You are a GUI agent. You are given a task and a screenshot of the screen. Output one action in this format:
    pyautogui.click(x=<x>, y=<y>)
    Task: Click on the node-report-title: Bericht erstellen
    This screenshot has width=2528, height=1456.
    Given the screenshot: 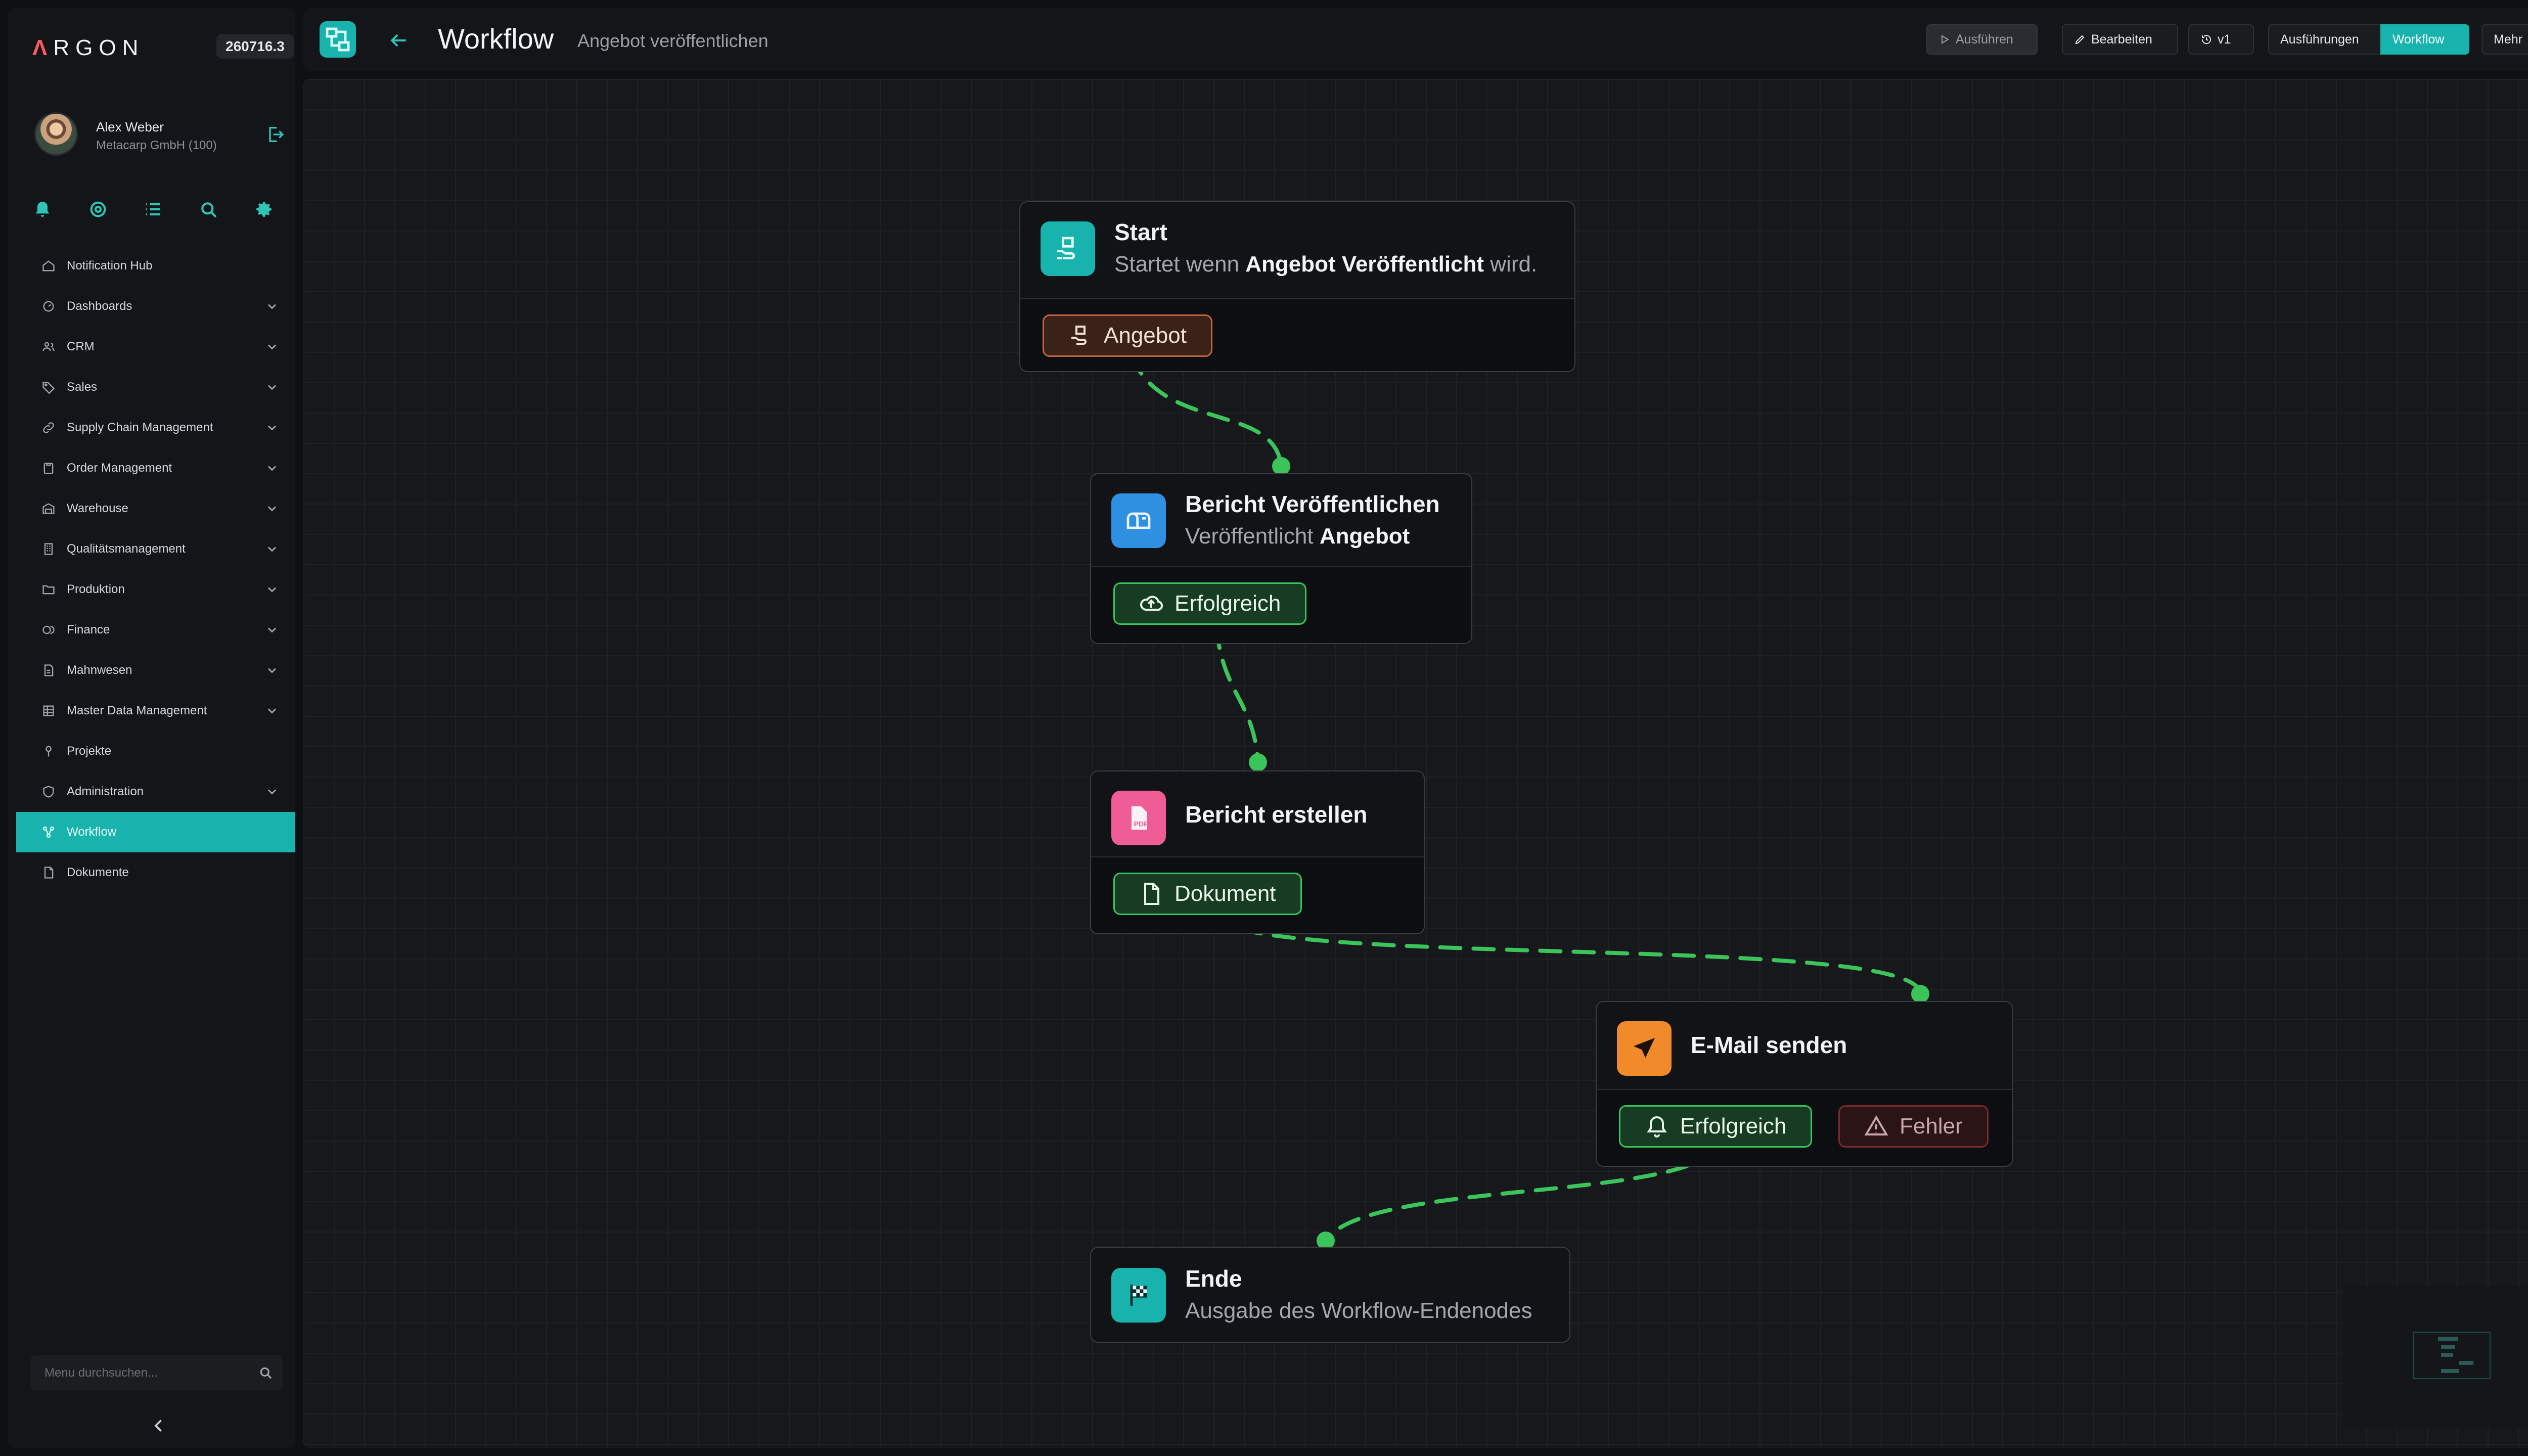 What is the action you would take?
    pyautogui.click(x=1277, y=814)
    